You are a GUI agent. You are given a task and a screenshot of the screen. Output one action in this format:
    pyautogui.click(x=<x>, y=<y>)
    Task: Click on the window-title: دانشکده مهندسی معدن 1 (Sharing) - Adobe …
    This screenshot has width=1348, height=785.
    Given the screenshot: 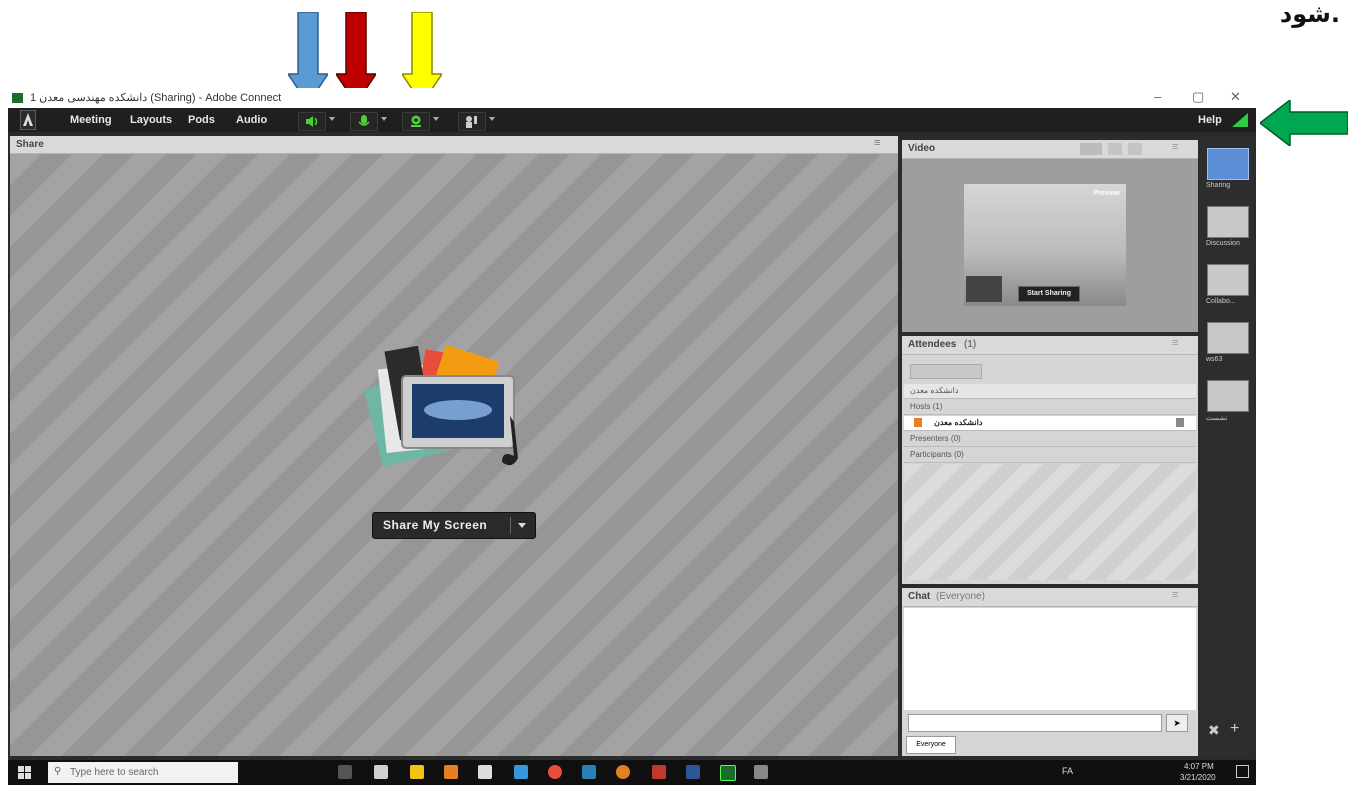 What is the action you would take?
    pyautogui.click(x=156, y=98)
    